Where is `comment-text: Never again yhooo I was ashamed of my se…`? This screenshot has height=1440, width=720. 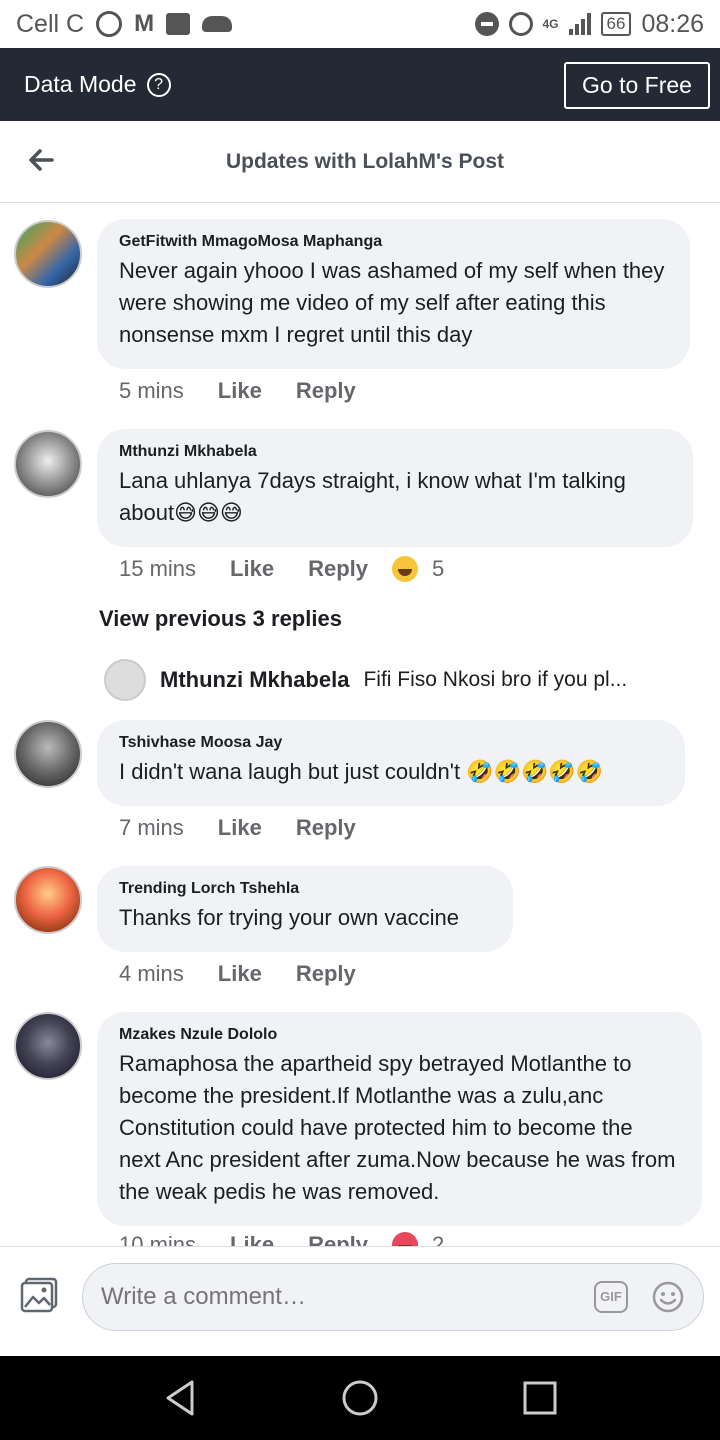 comment-text: Never again yhooo I was ashamed of my se… is located at coordinates (392, 302).